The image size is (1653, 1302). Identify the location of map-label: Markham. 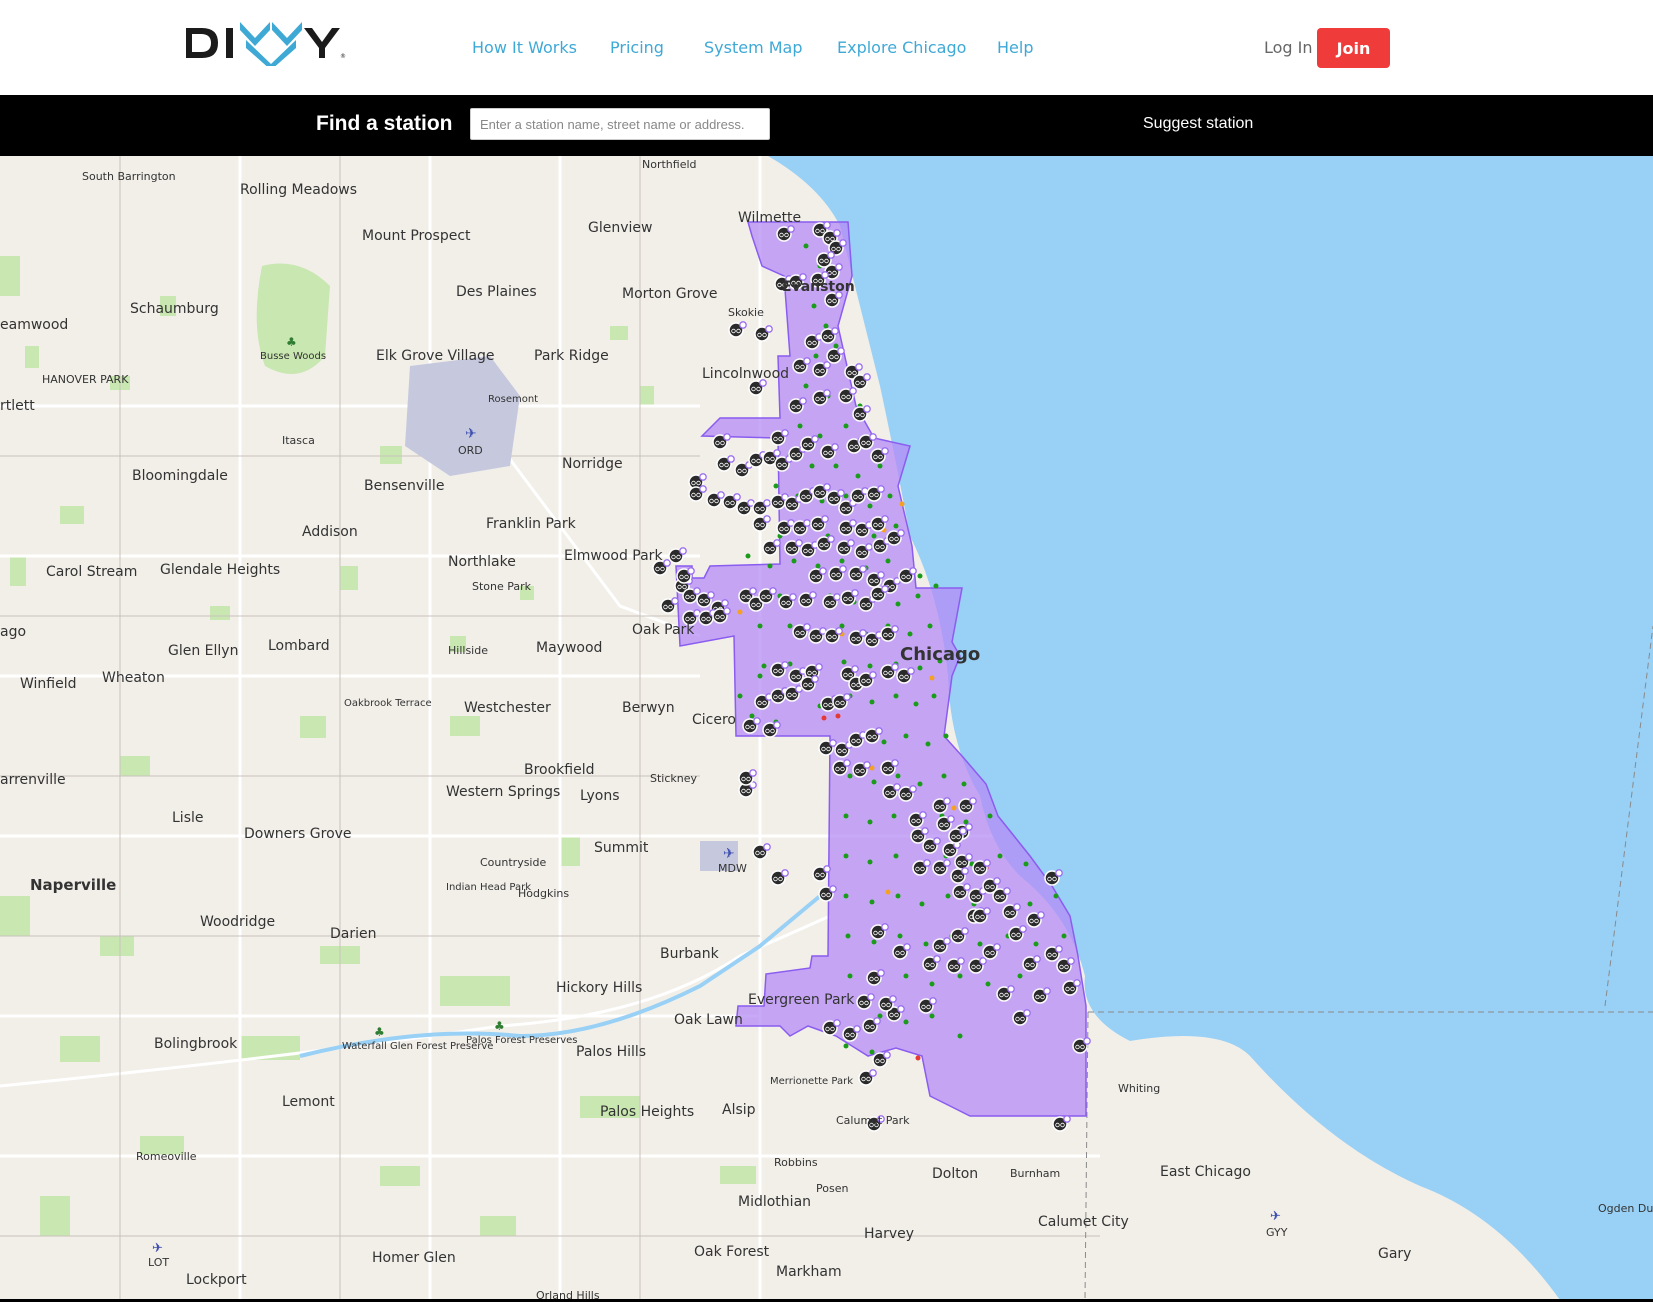
(809, 1272).